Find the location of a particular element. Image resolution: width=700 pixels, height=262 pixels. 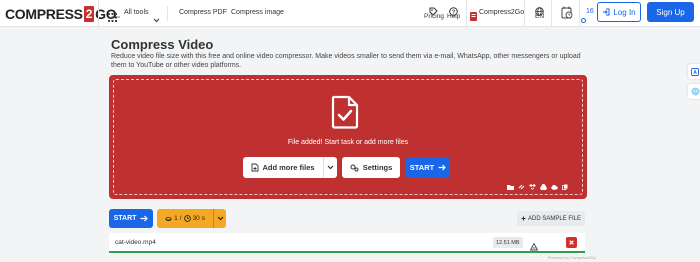

clock-icon is located at coordinates (187, 218).